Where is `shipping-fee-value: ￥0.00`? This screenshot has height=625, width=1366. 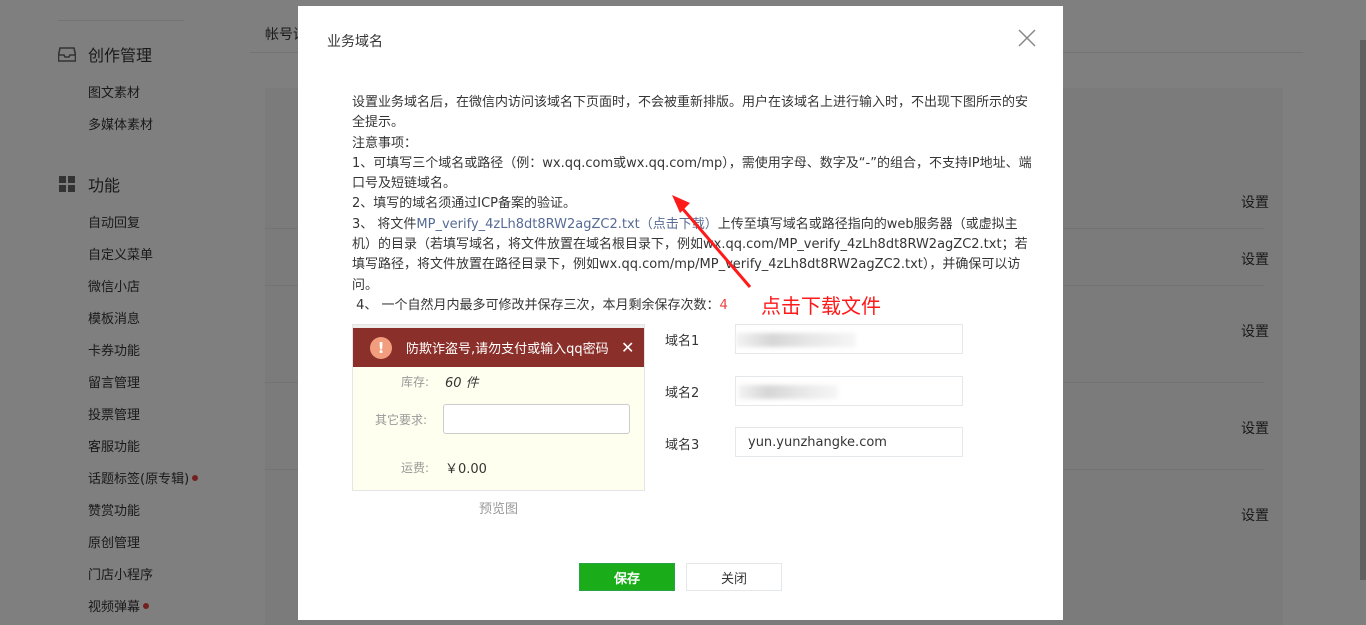 shipping-fee-value: ￥0.00 is located at coordinates (466, 469).